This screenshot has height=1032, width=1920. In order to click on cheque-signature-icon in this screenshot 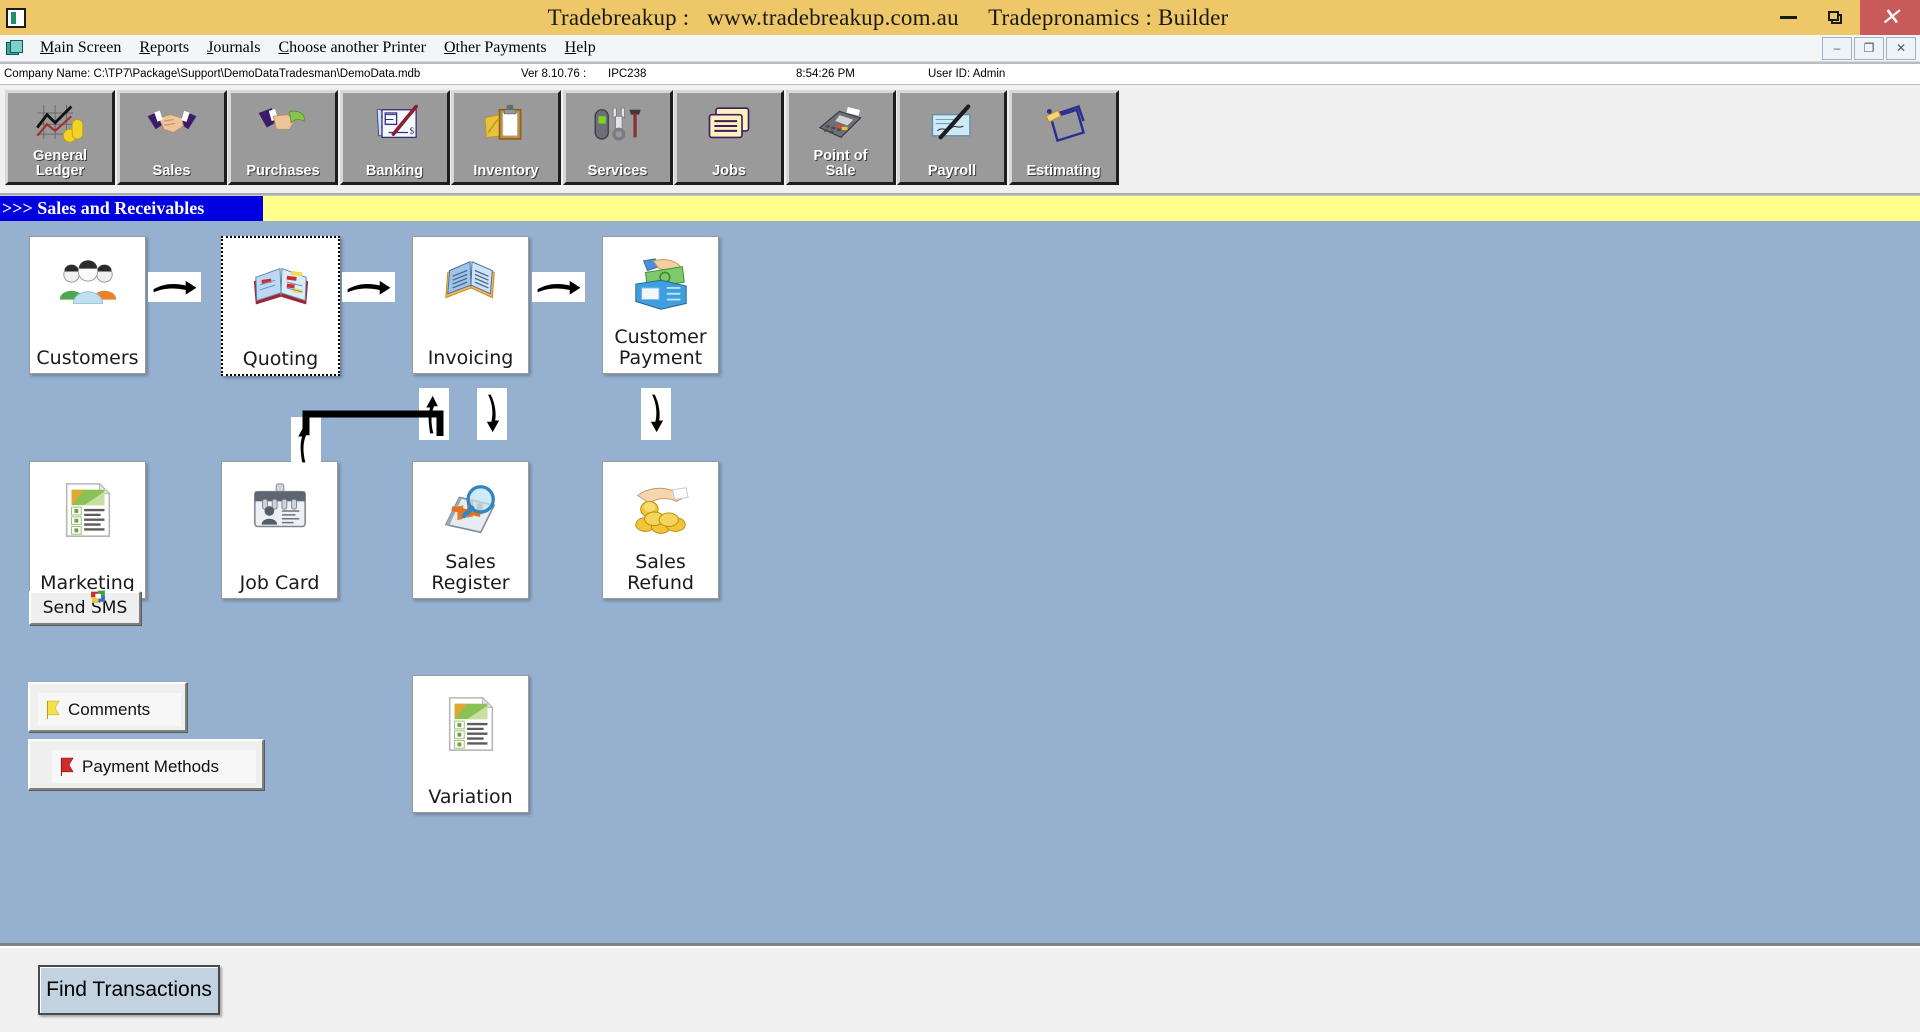, I will do `click(952, 126)`.